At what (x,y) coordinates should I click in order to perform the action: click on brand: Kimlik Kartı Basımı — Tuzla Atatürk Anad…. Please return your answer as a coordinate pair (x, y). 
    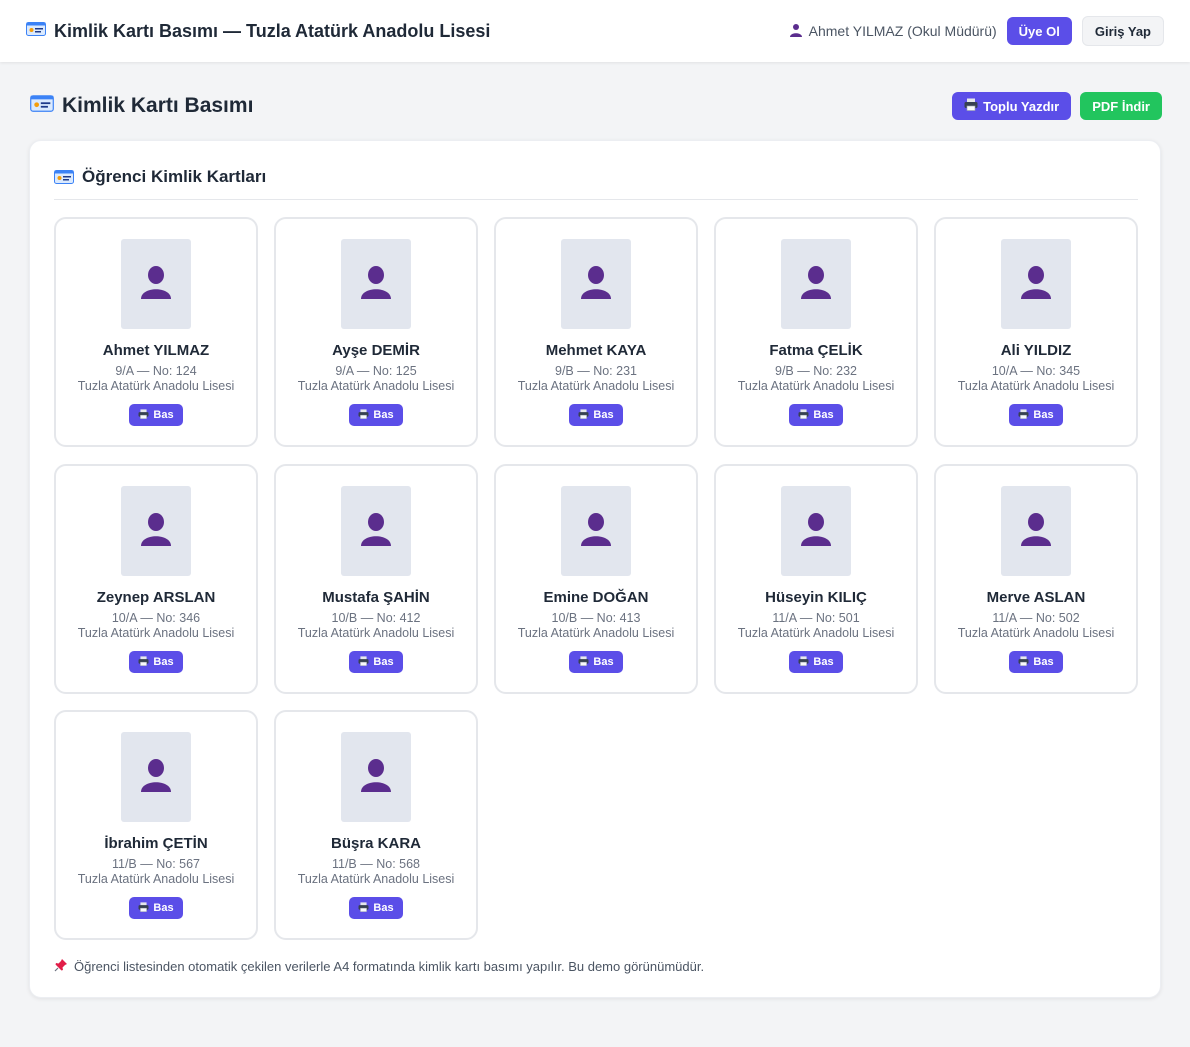
    Looking at the image, I should click on (258, 31).